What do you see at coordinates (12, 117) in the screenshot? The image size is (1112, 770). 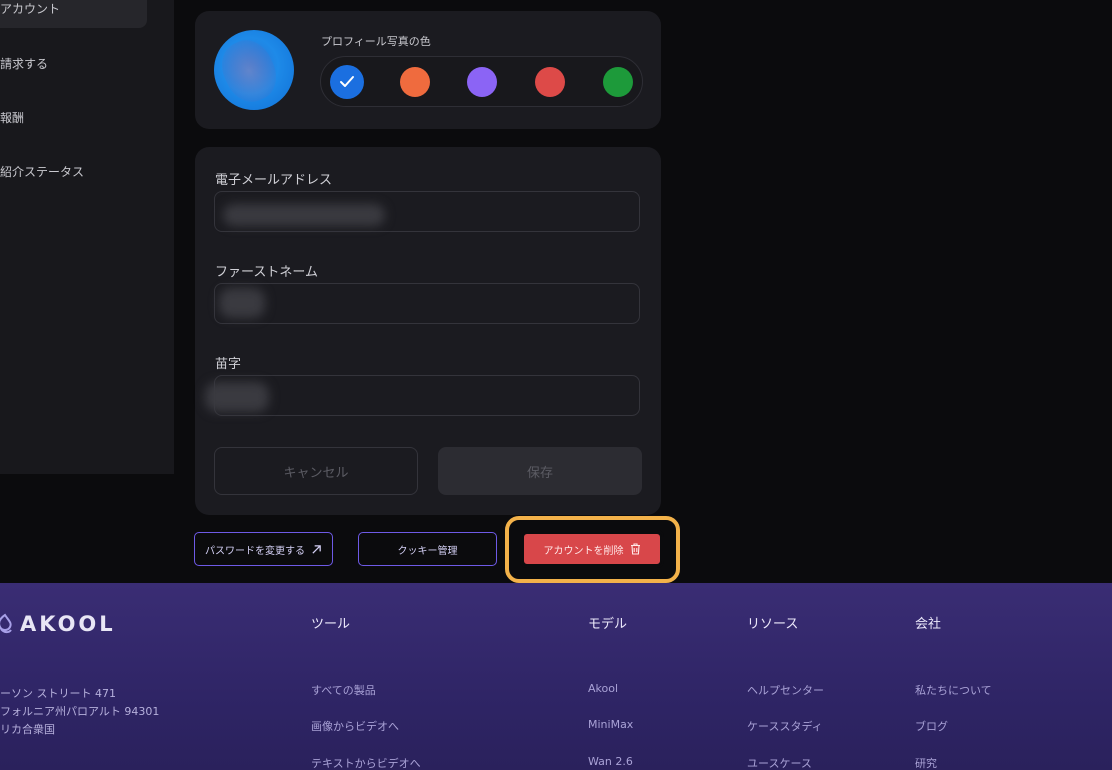 I see `sidebar-item-rewards: 報酬` at bounding box center [12, 117].